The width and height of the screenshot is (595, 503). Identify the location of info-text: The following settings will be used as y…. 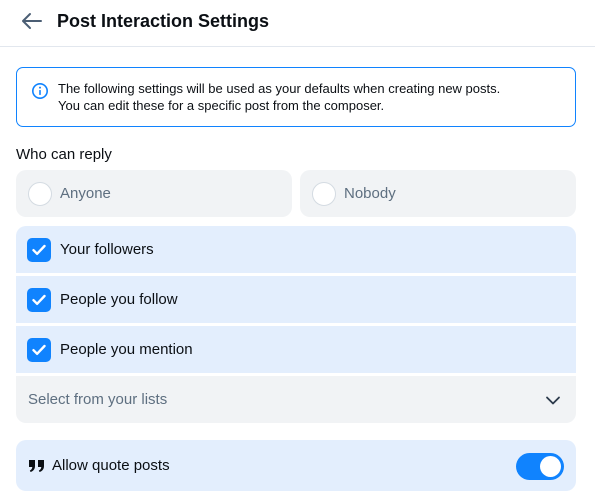
(313, 97).